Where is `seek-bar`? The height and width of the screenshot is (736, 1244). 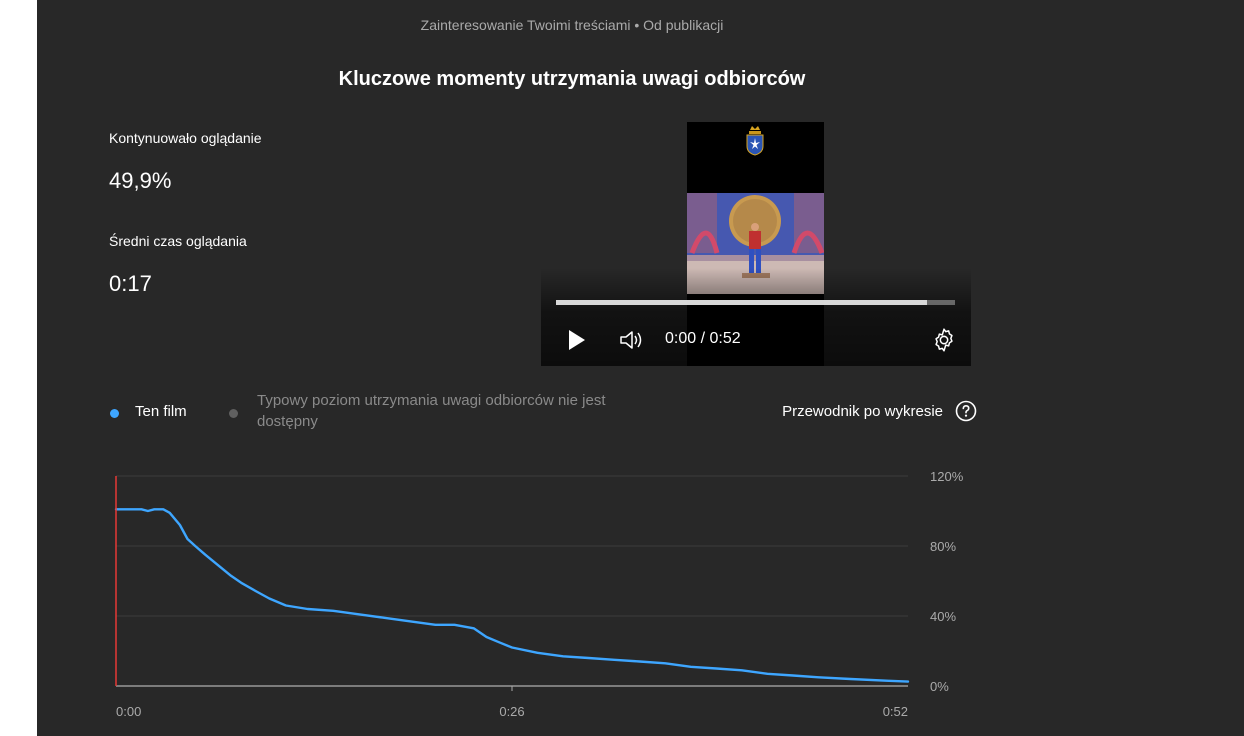
seek-bar is located at coordinates (755, 302).